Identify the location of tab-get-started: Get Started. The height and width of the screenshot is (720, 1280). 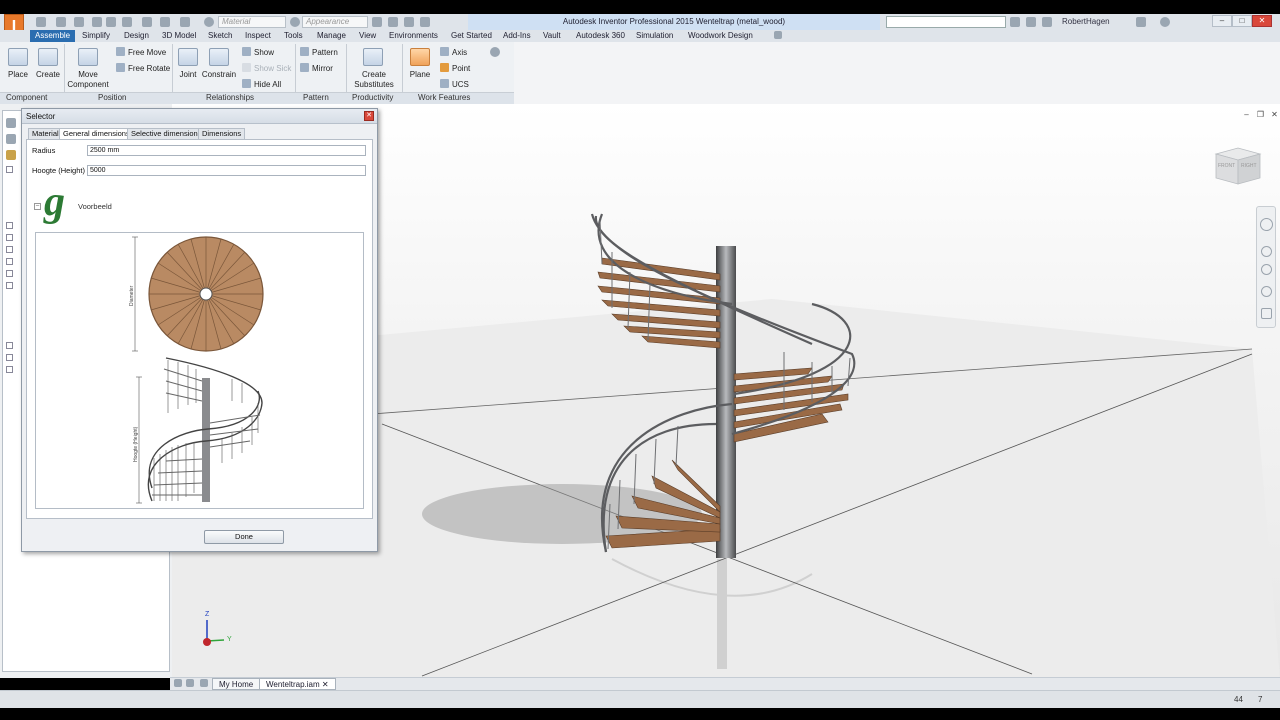
(471, 36).